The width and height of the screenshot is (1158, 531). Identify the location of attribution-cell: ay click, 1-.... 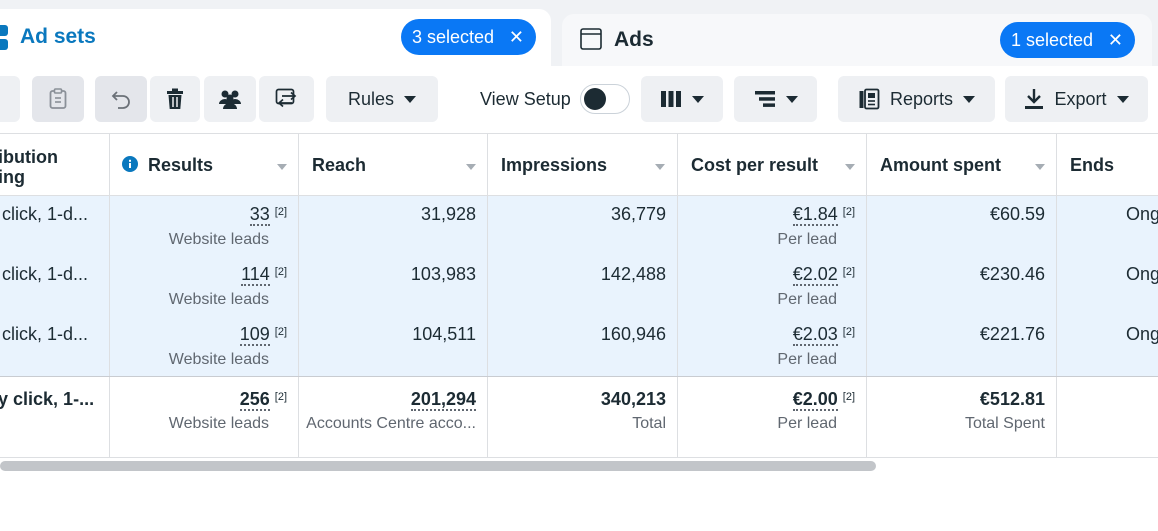
(55, 417).